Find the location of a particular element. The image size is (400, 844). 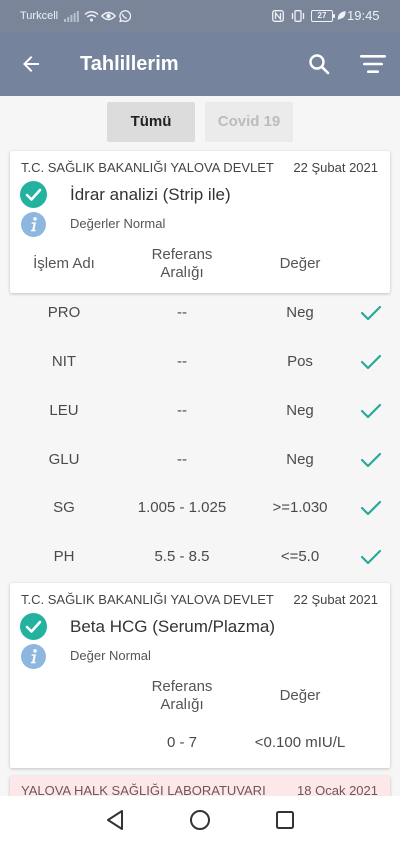

app-bar: Tahlillerim is located at coordinates (200, 64).